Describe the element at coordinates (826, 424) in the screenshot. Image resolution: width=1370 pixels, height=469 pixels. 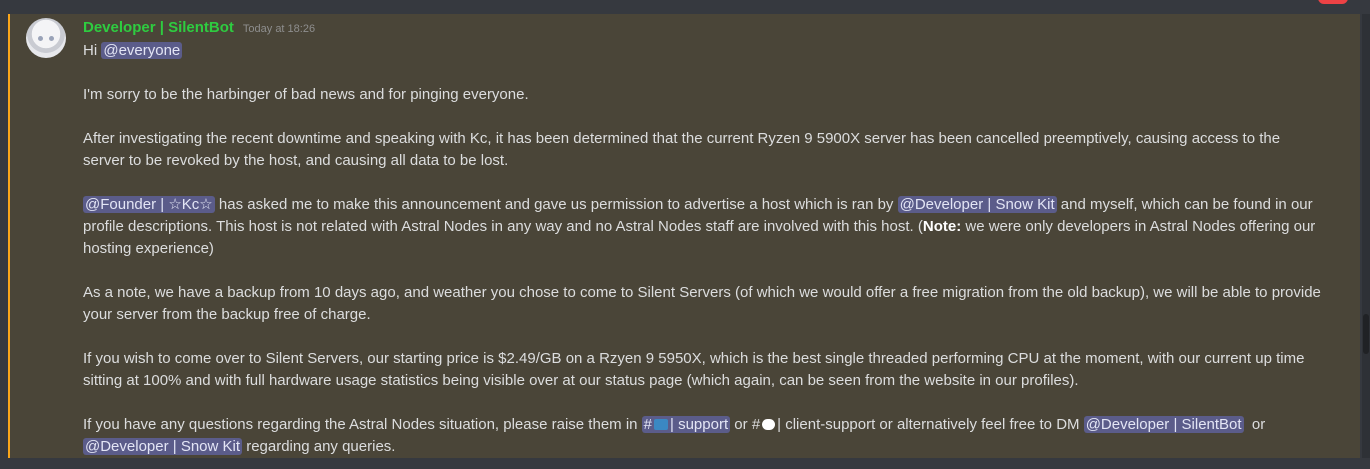
I see `channel-name: | client-support` at that location.